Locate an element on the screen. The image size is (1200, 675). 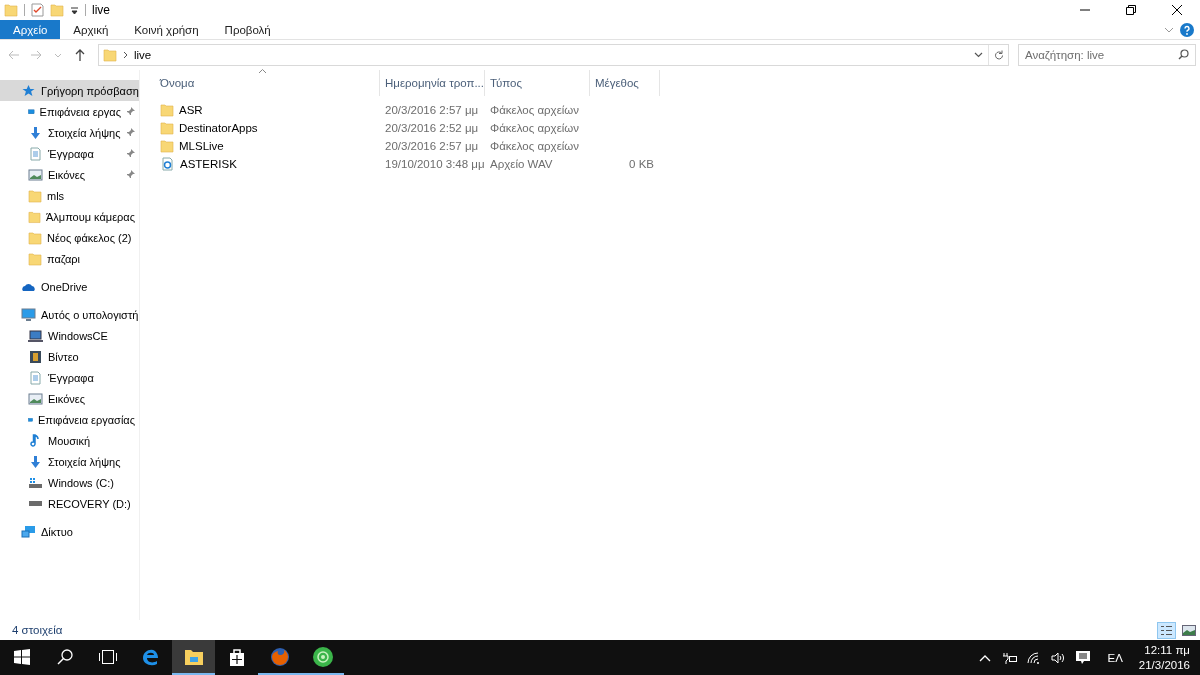
chevron-up-icon is located at coordinates (985, 657).